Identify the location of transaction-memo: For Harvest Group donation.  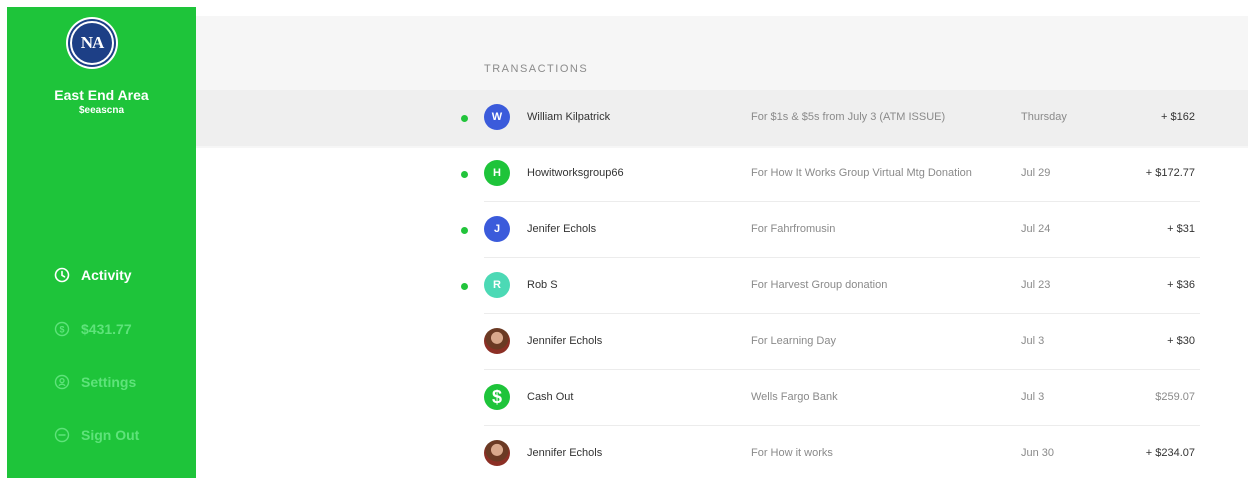
(819, 285).